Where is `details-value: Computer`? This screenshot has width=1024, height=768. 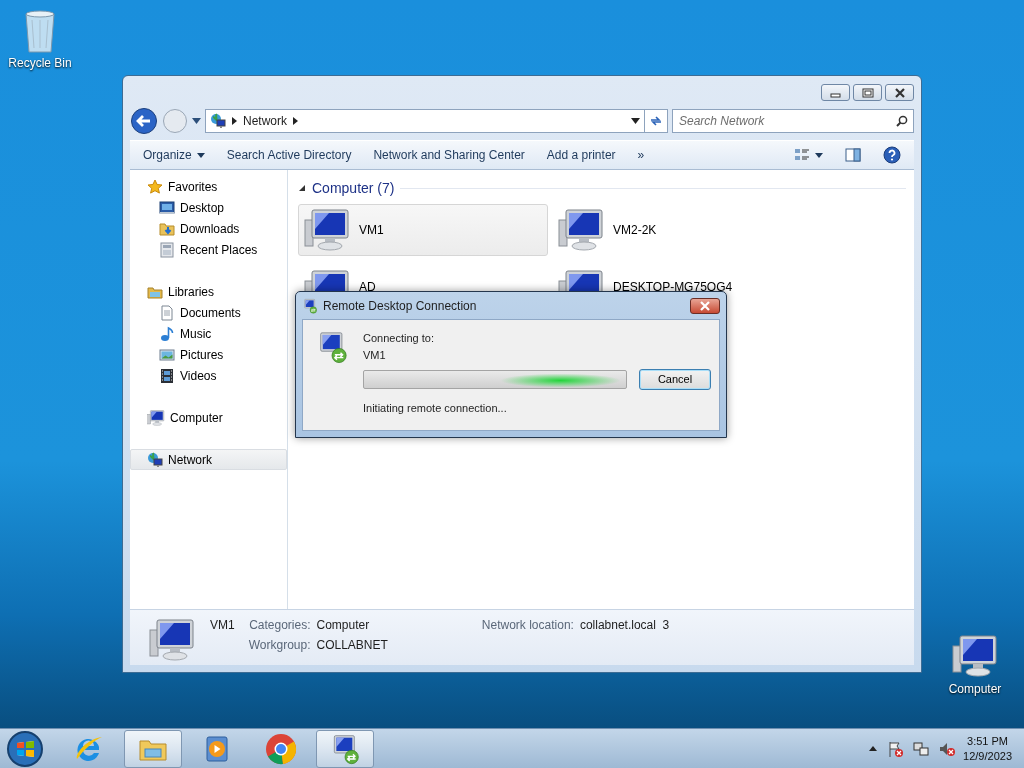
details-value: Computer is located at coordinates (343, 625).